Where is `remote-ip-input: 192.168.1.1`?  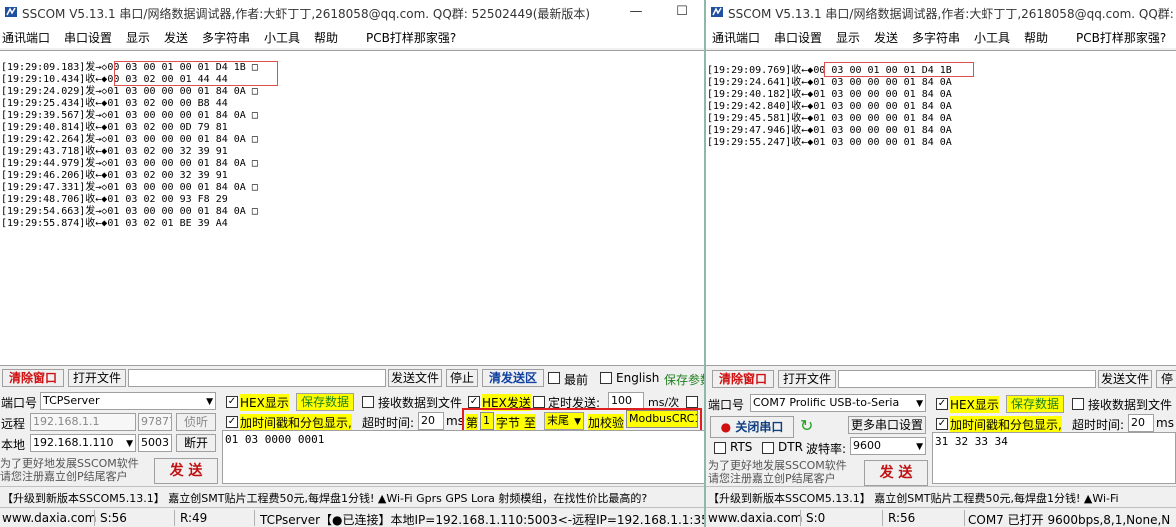
remote-ip-input: 192.168.1.1 is located at coordinates (83, 422).